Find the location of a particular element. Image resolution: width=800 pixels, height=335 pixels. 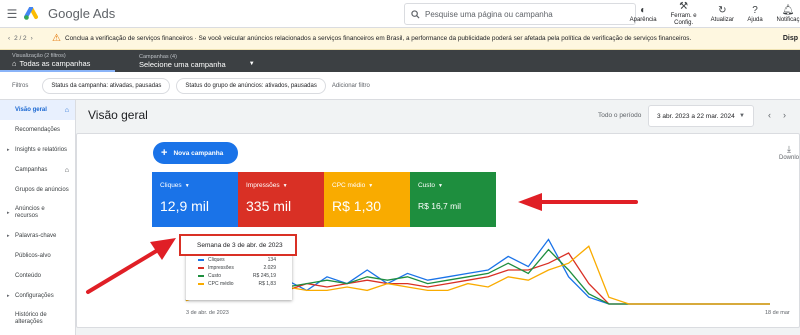

metric-tile-impressions: Impressões ▼ 335 mil is located at coordinates (281, 199).